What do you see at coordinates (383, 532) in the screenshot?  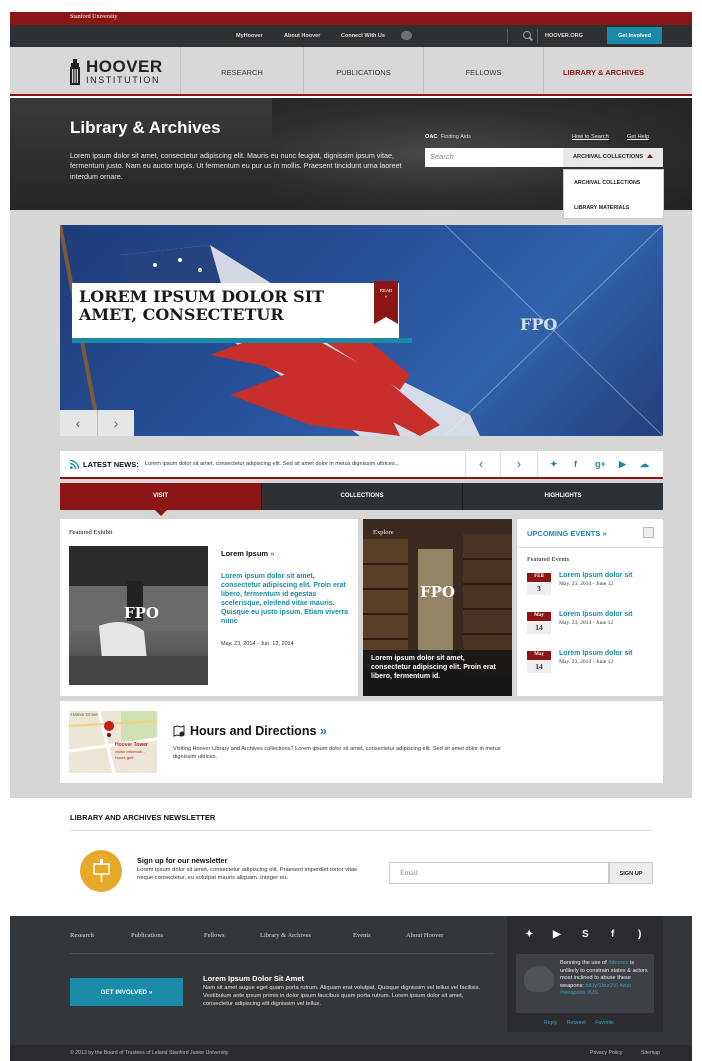 I see `explore-title: Explore` at bounding box center [383, 532].